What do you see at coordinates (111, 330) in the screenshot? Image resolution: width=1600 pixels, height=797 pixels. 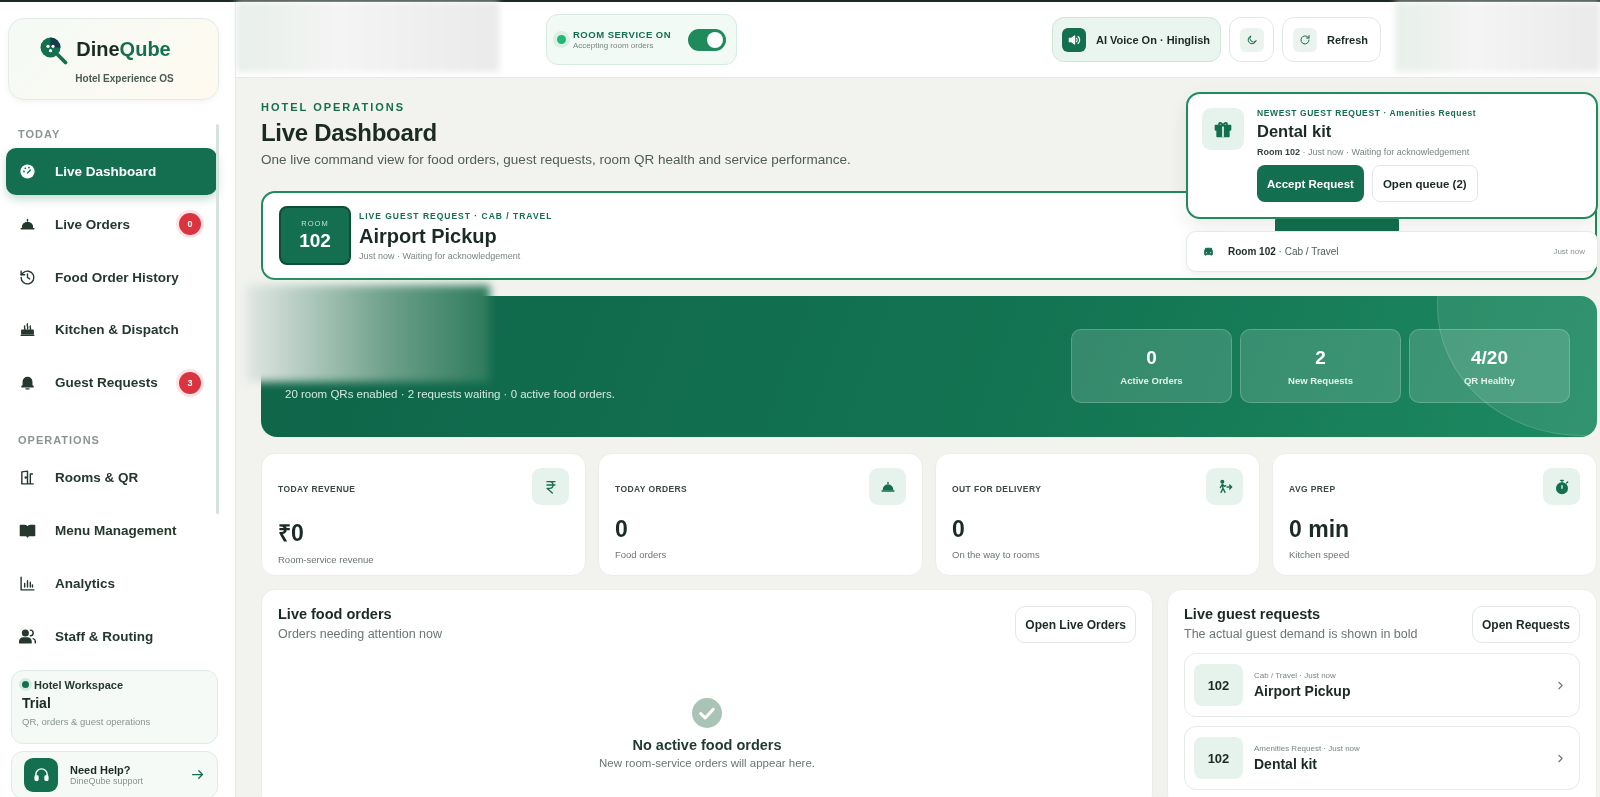 I see `nav-item: Kitchen & Dispatch` at bounding box center [111, 330].